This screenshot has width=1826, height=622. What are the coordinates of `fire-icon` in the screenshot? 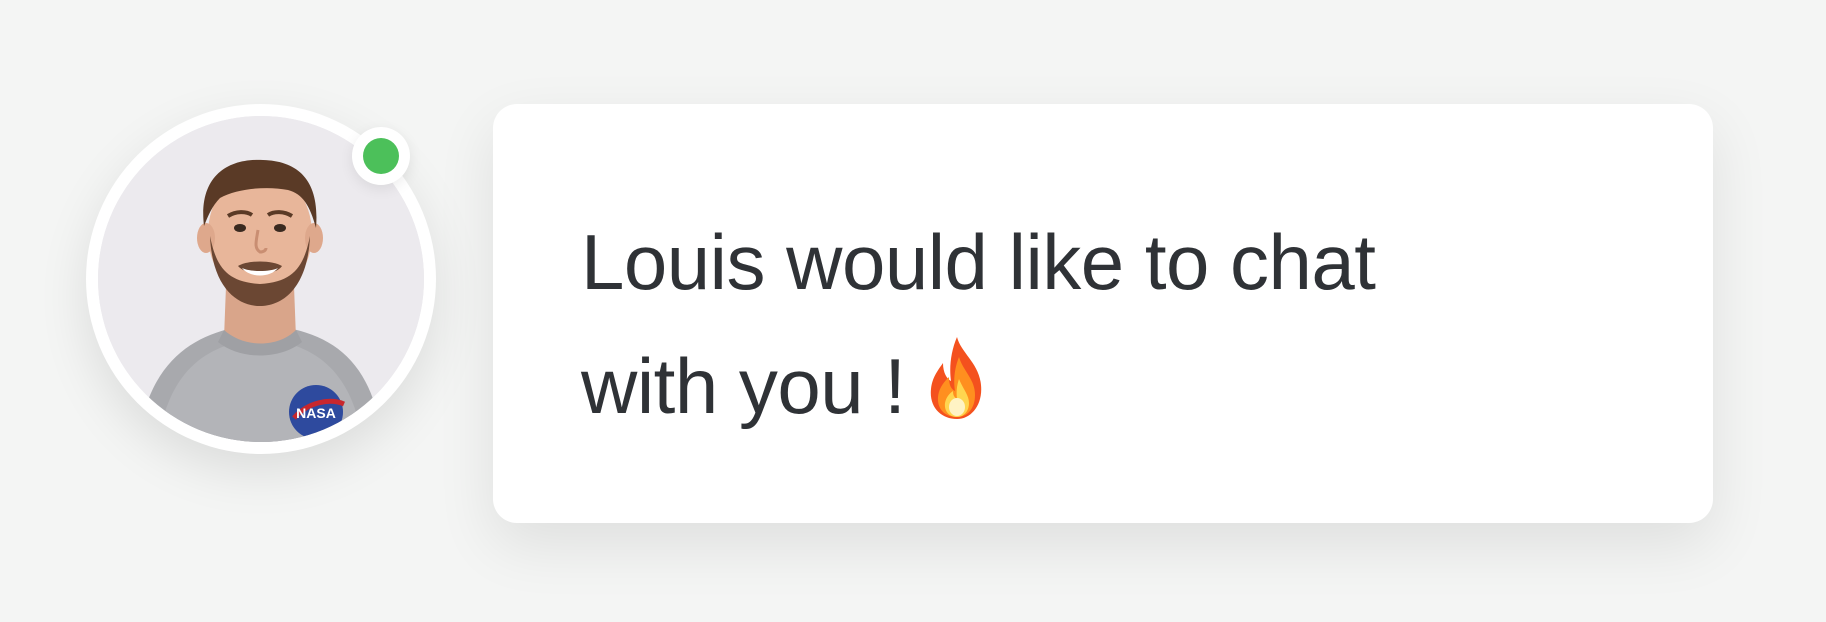 It's located at (957, 378).